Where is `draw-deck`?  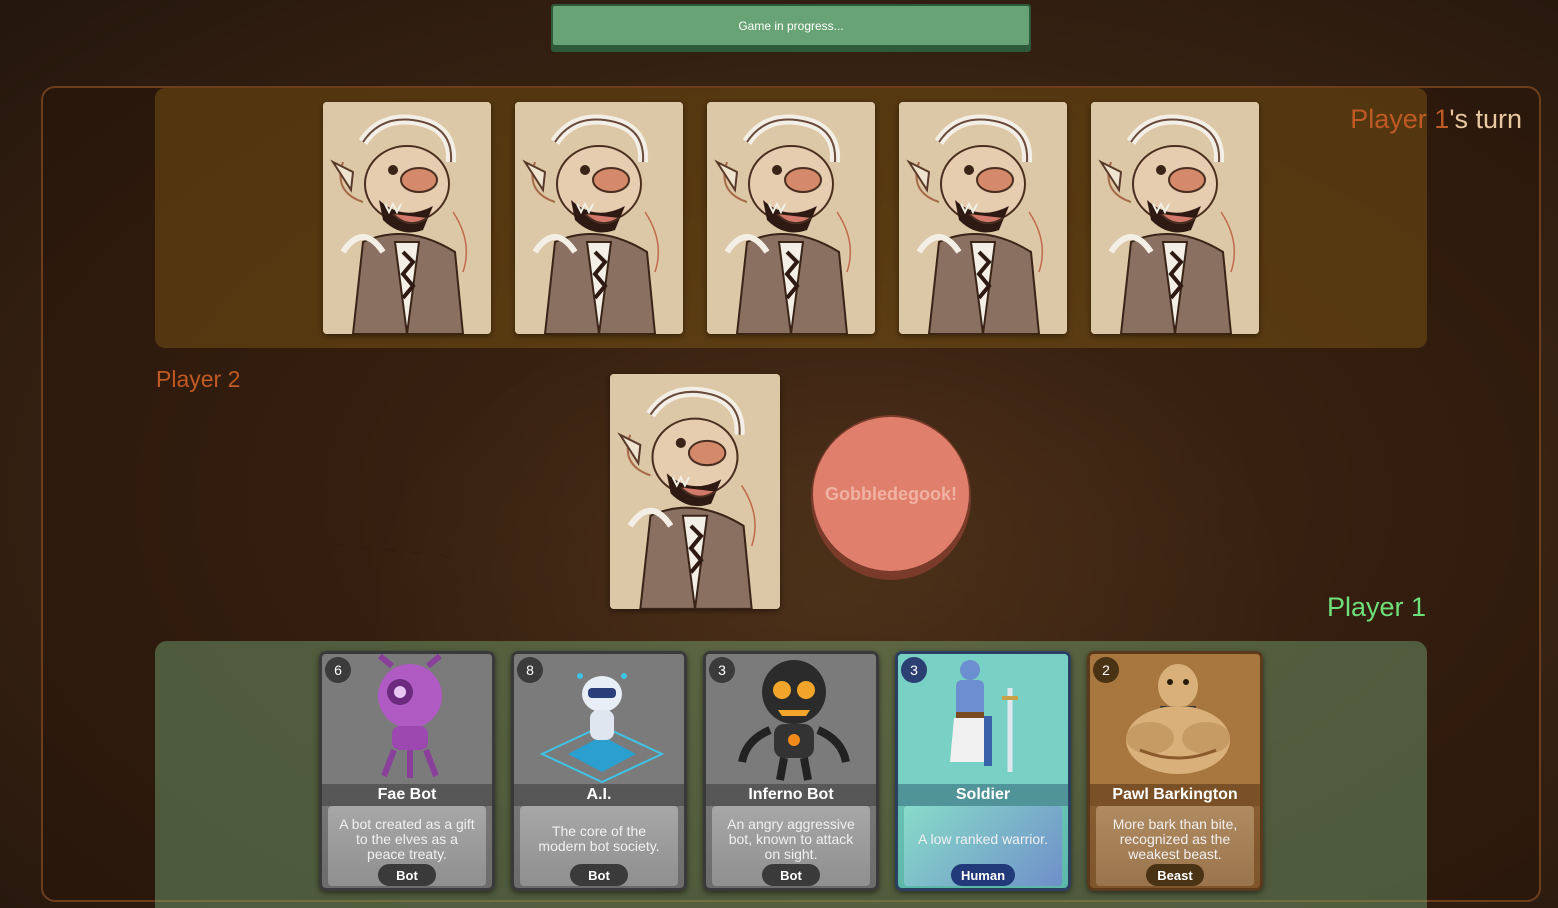 draw-deck is located at coordinates (695, 491).